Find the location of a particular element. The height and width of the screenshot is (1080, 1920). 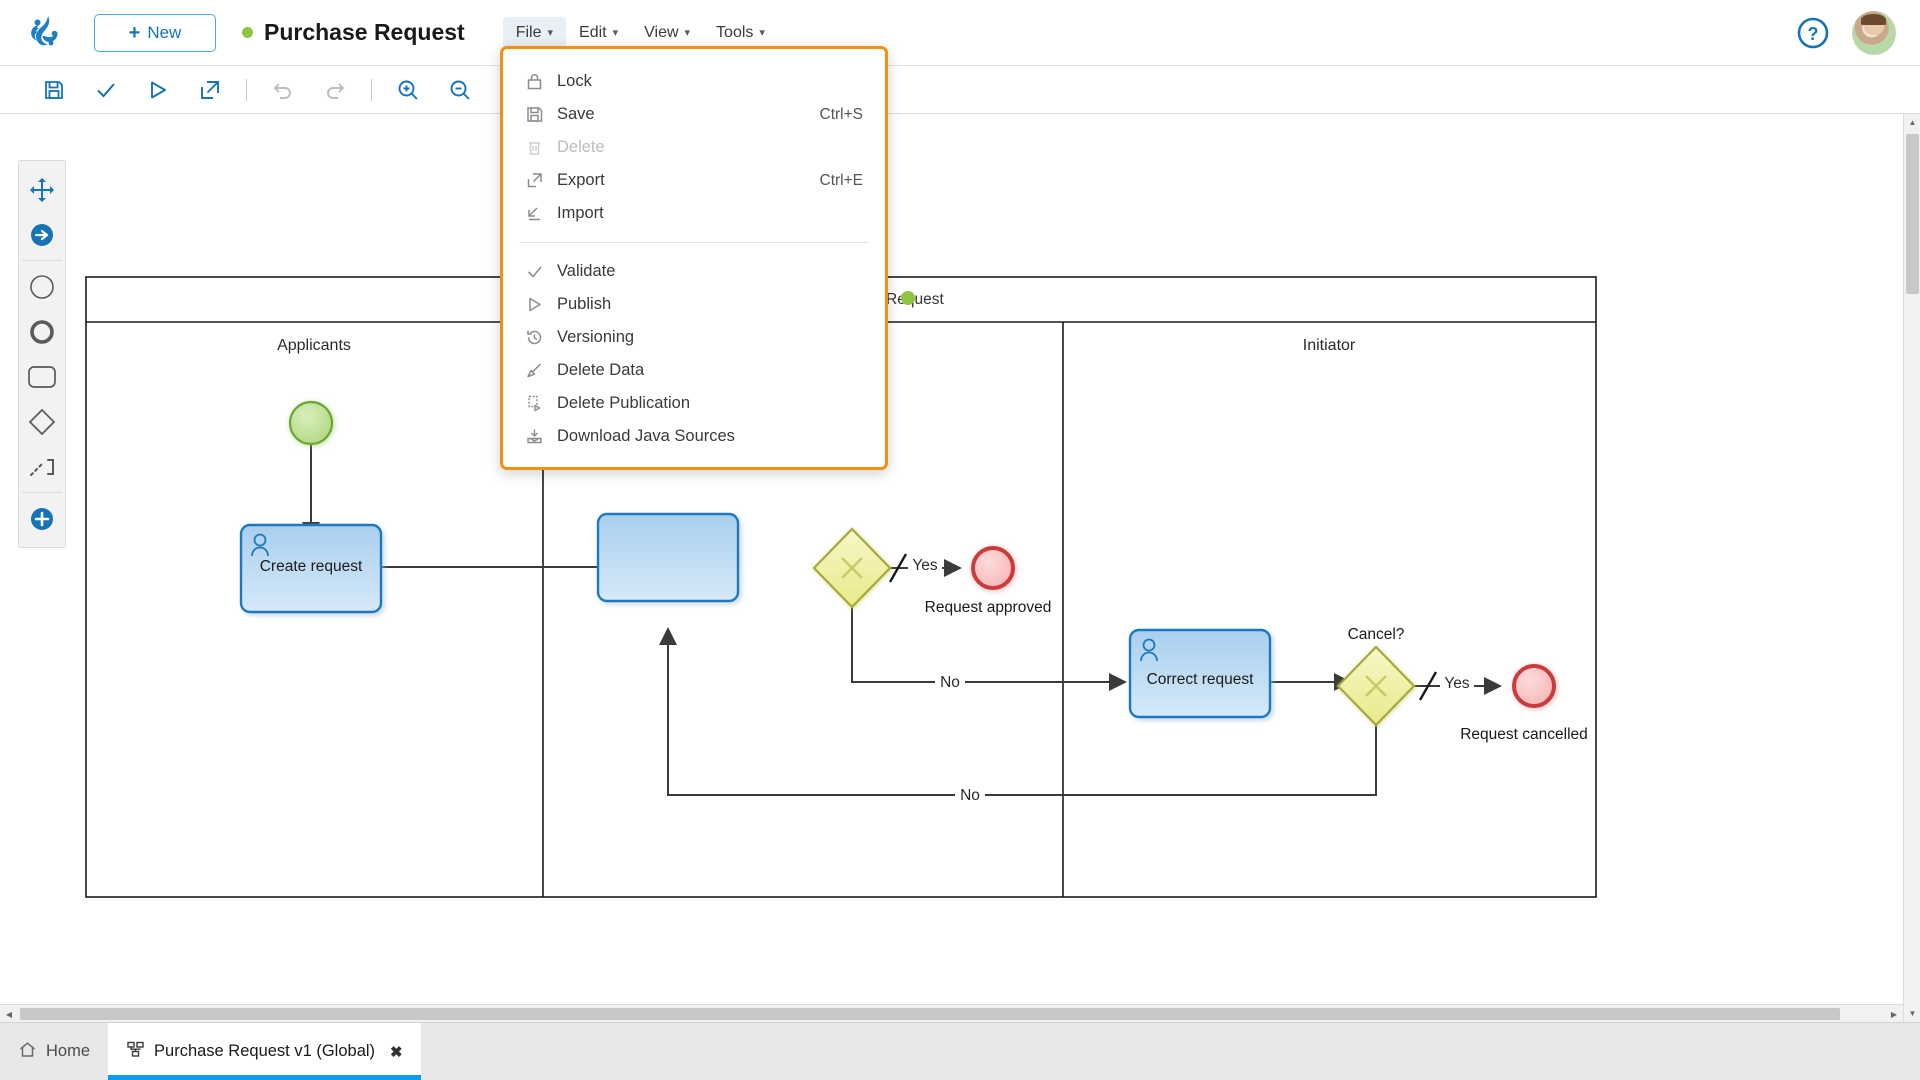

menu-item-versioning: Versioning is located at coordinates (694, 337).